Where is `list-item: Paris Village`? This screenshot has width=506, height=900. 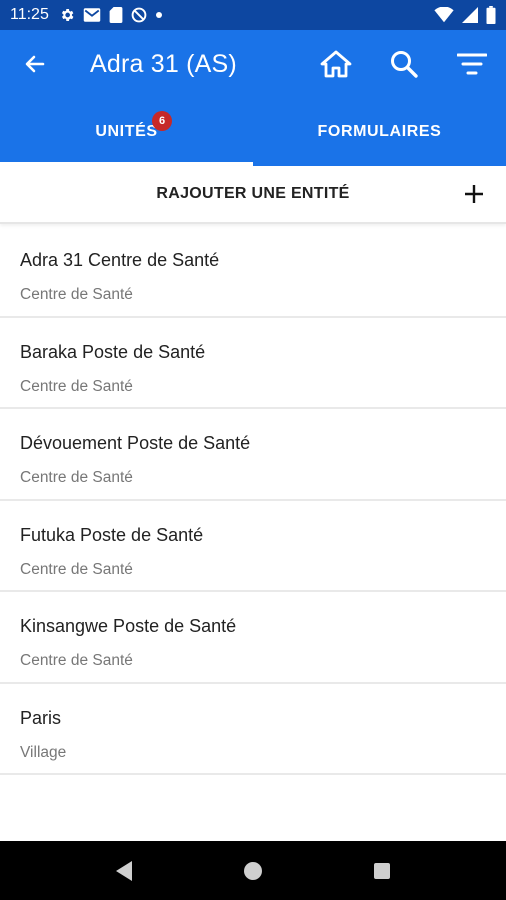 list-item: Paris Village is located at coordinates (253, 729).